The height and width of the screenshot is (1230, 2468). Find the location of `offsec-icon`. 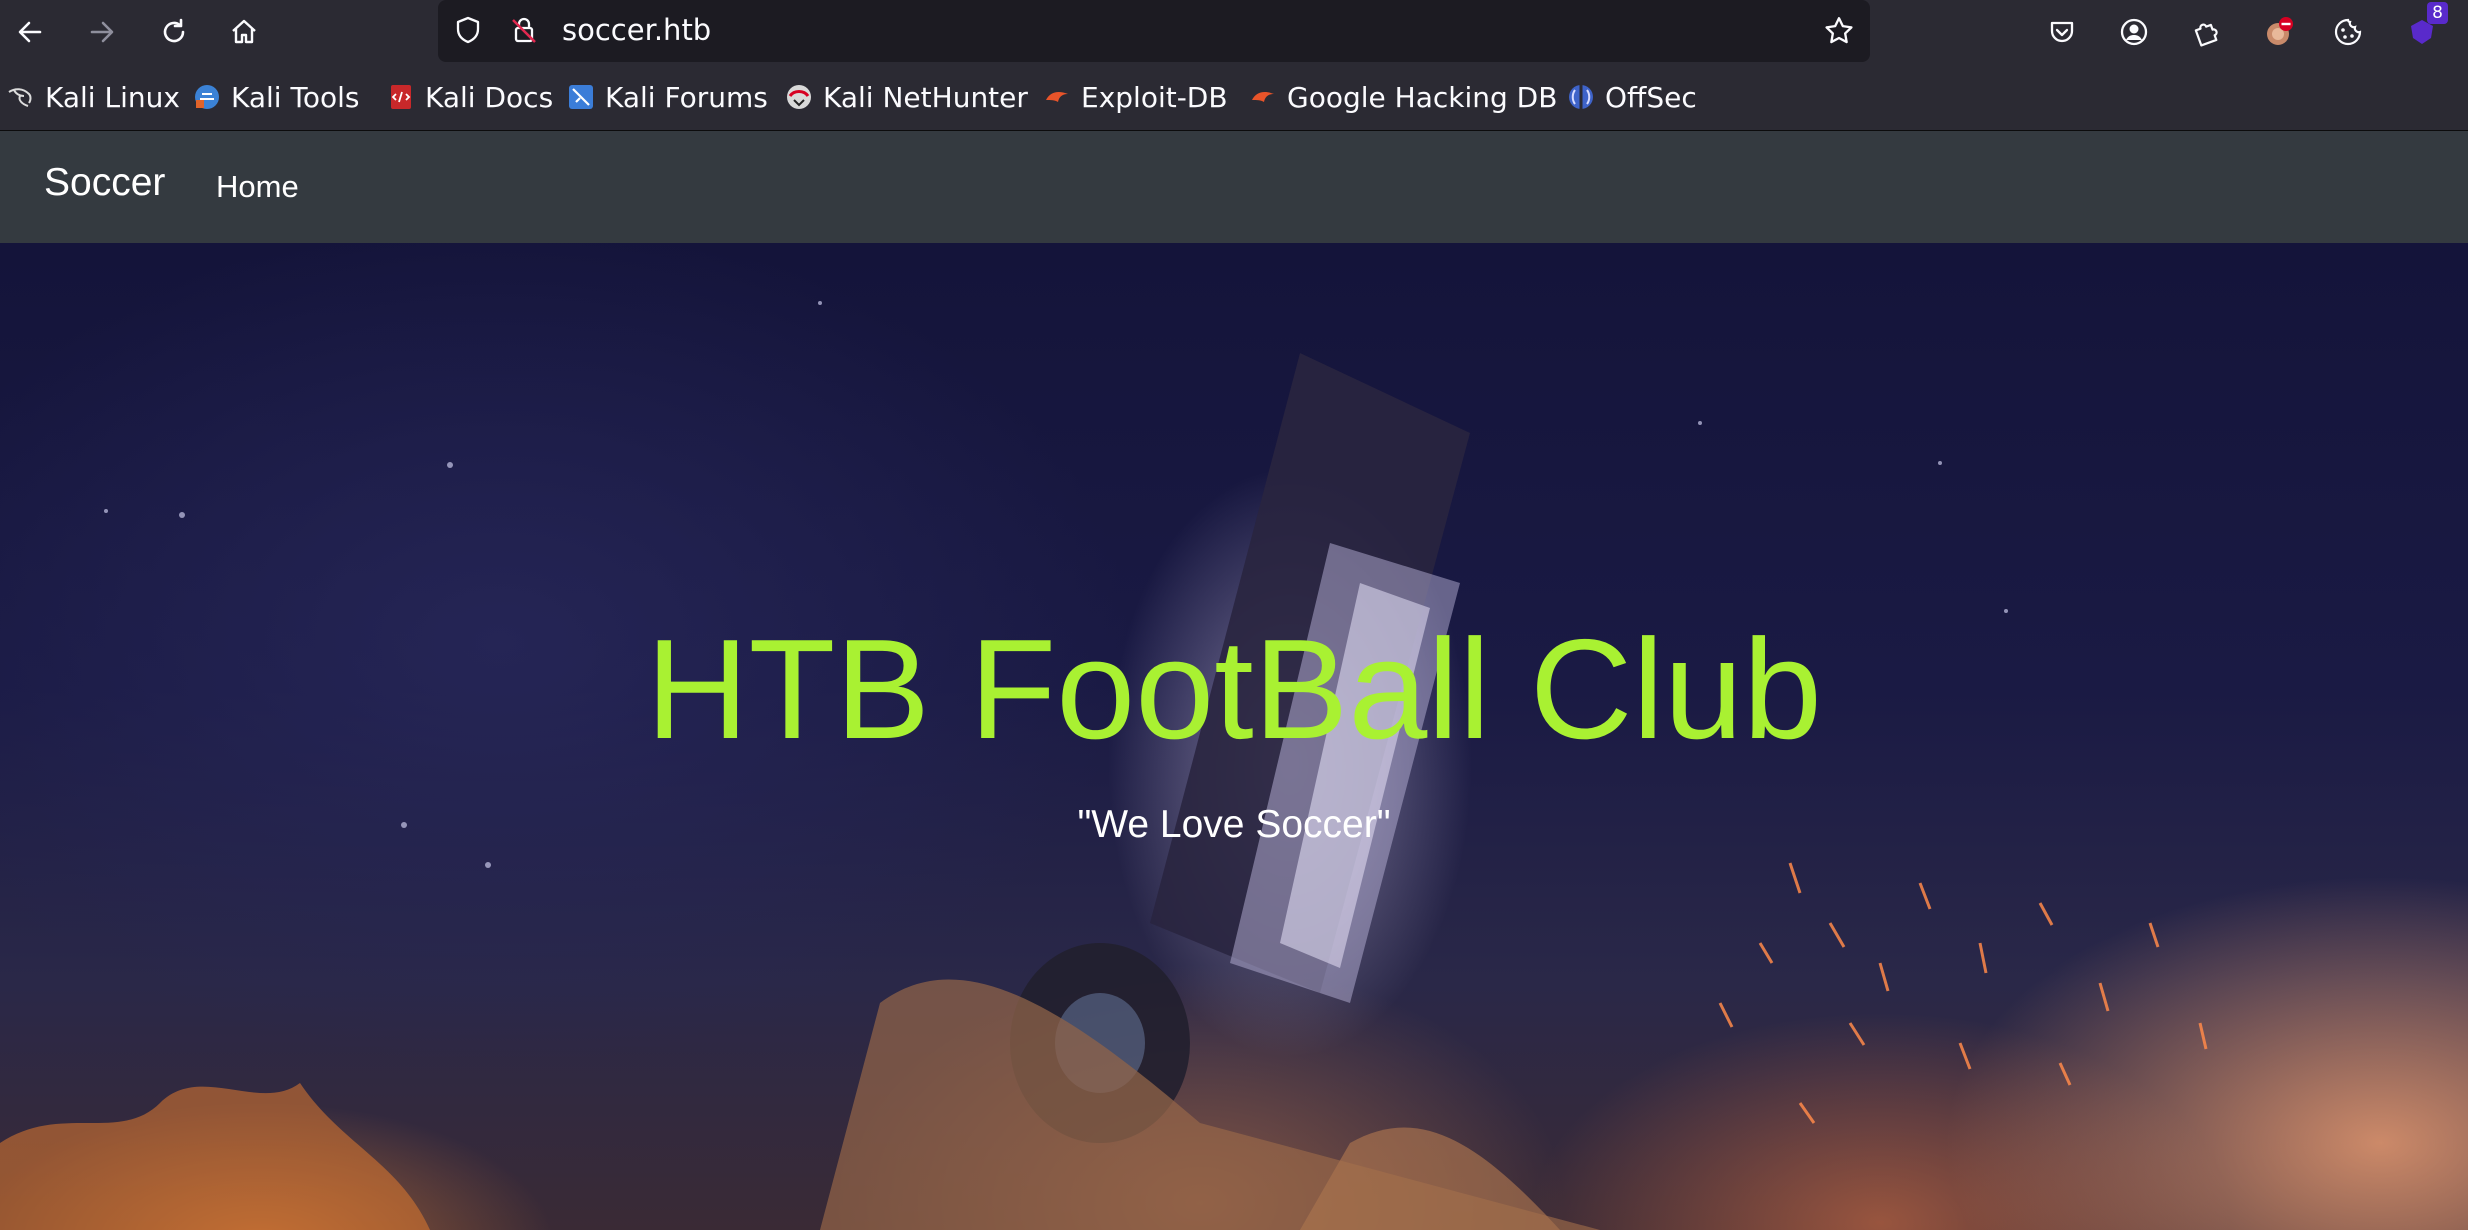

offsec-icon is located at coordinates (1581, 97).